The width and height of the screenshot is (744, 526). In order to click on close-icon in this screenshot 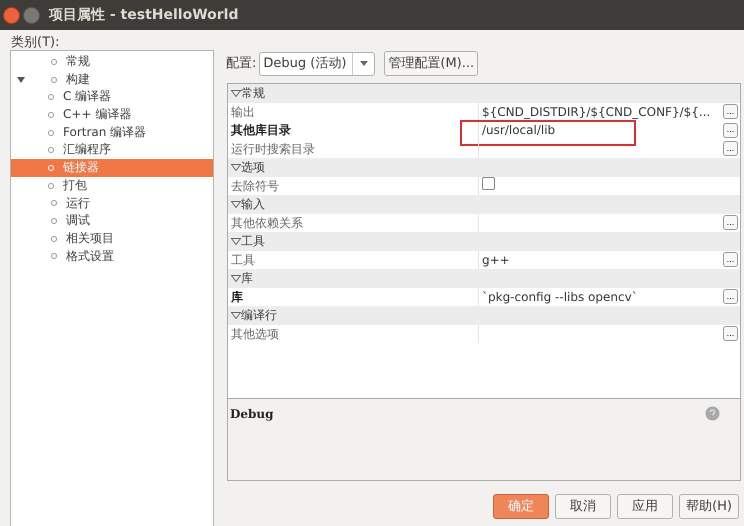, I will do `click(11, 15)`.